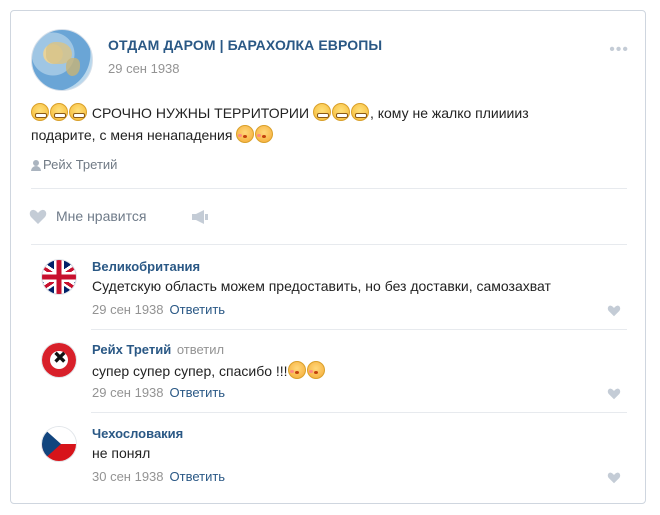 Image resolution: width=660 pixels, height=515 pixels. I want to click on reich-flag, so click(59, 360).